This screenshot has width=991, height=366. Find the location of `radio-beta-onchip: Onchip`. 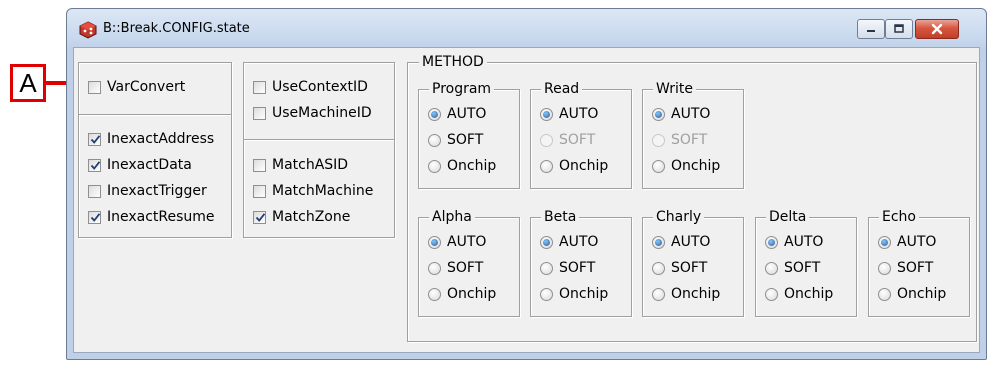

radio-beta-onchip: Onchip is located at coordinates (574, 294).